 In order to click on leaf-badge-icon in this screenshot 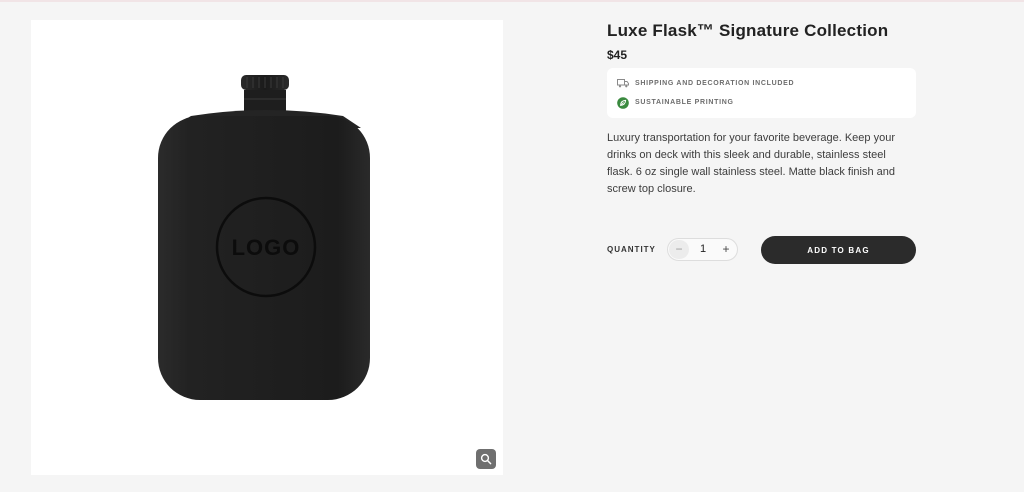, I will do `click(622, 102)`.